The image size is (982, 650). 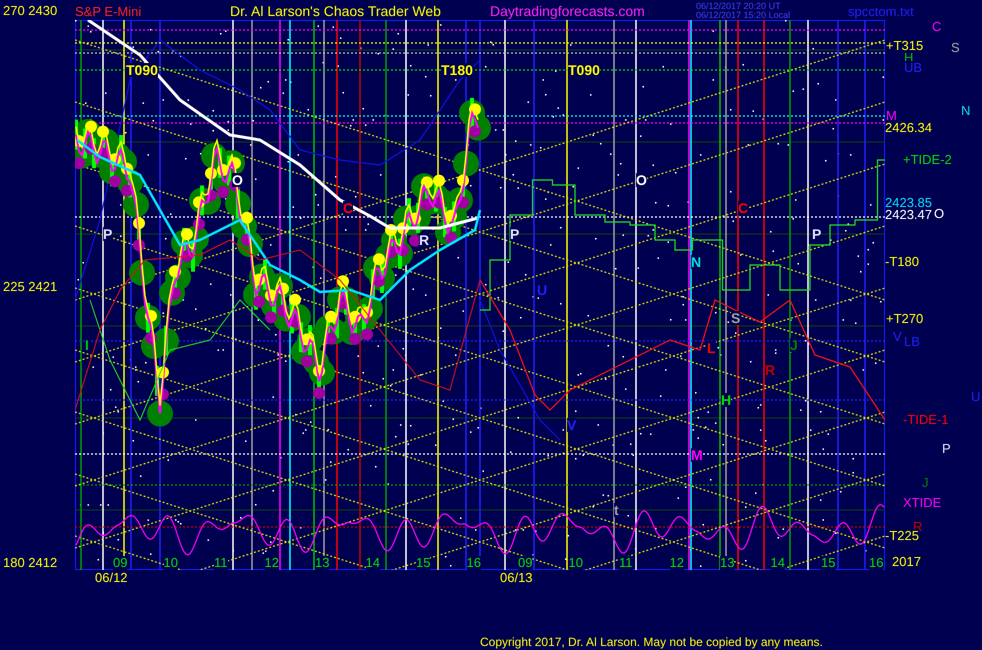 I want to click on chart-label: UB, so click(x=913, y=68).